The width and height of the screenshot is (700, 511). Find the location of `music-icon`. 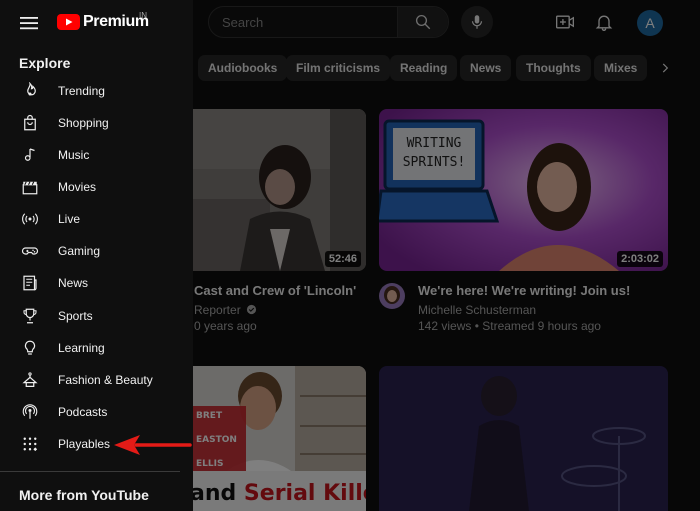

music-icon is located at coordinates (30, 155).